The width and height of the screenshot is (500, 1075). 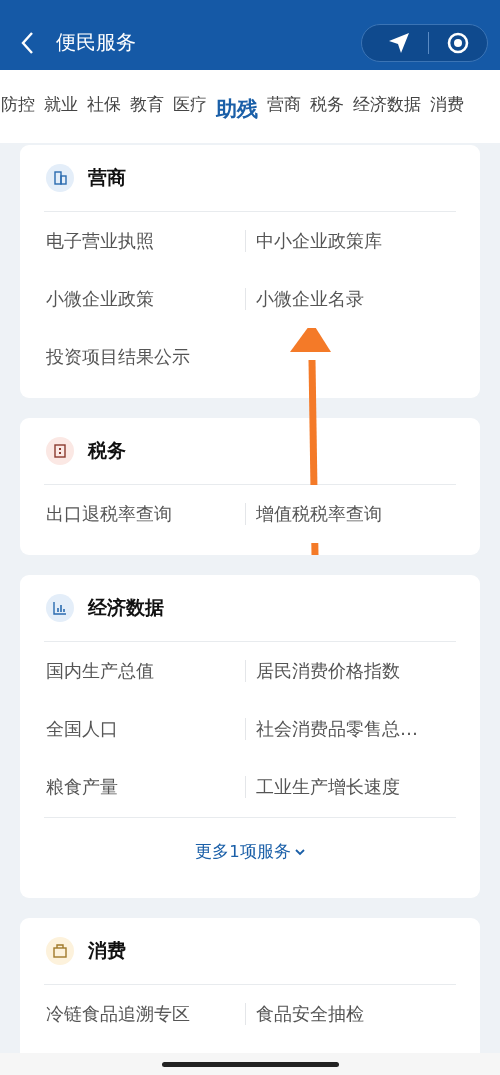 I want to click on category-tab: 社保, so click(x=104, y=106).